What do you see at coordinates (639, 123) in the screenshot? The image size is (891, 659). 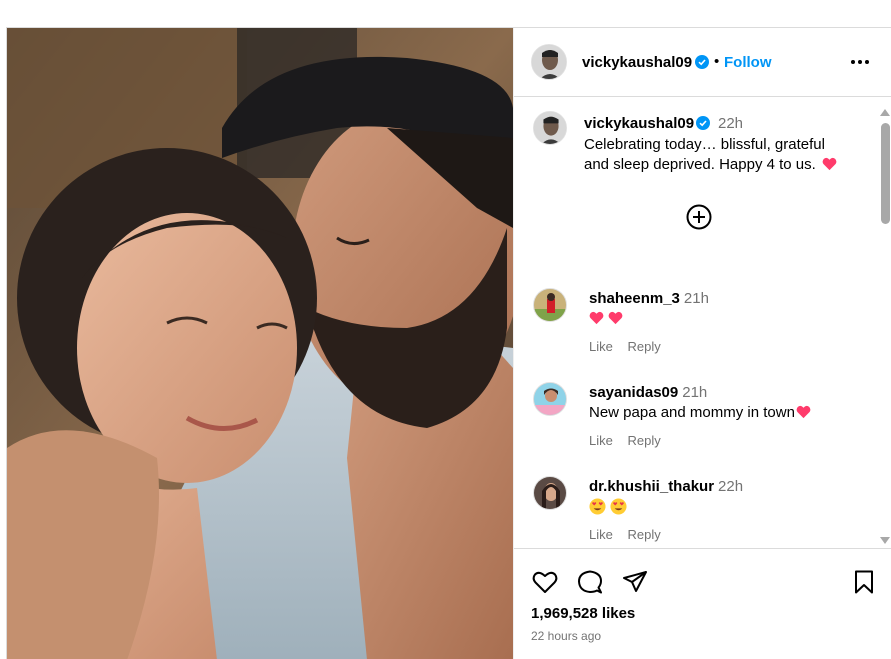 I see `caption-username: vickykaushal09` at bounding box center [639, 123].